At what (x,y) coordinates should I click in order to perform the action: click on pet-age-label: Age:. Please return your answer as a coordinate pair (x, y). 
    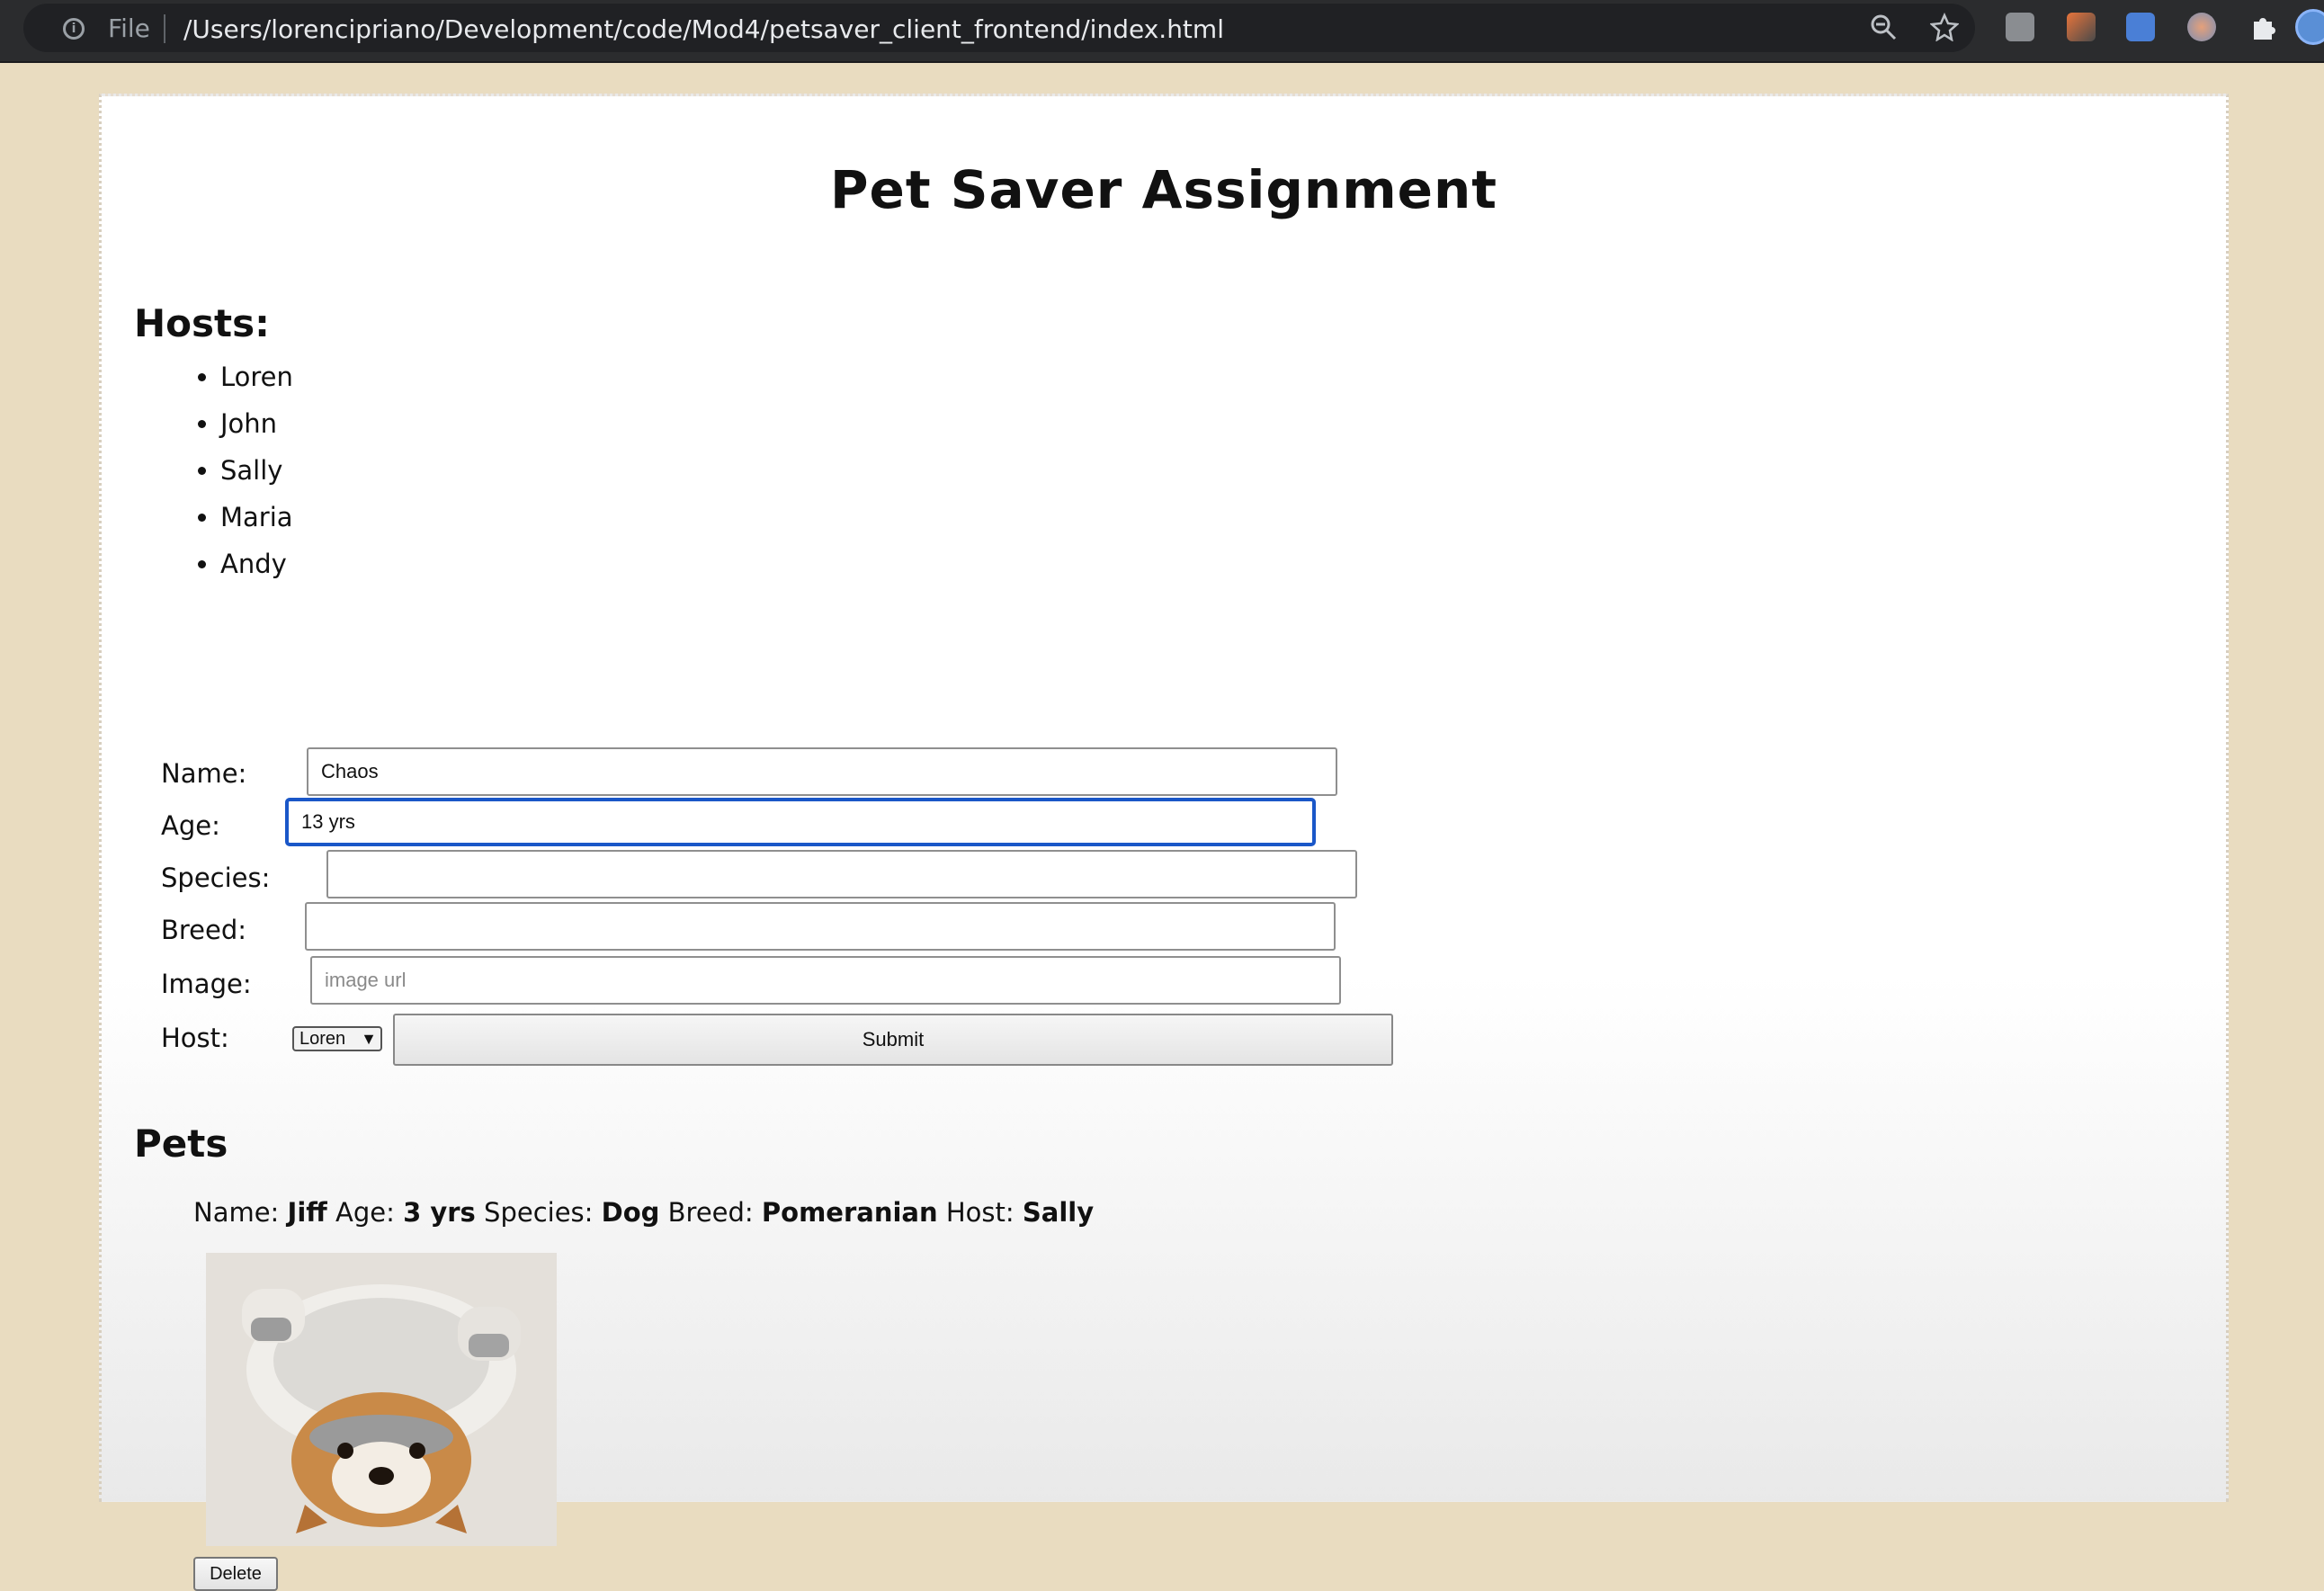
    Looking at the image, I should click on (365, 1212).